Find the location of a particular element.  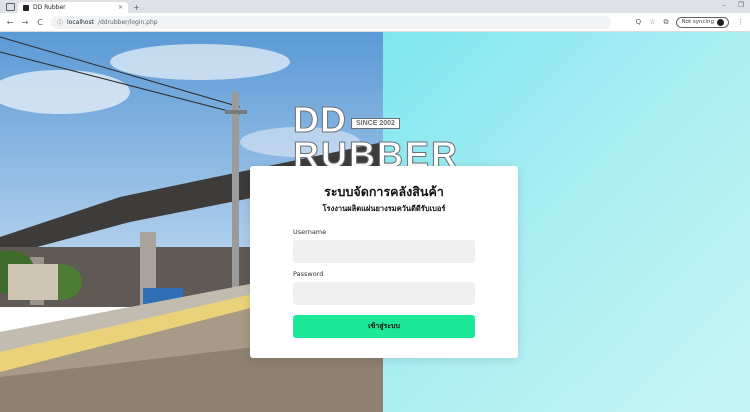

url-field: ⓘ localhost/ddrubber/login.php is located at coordinates (331, 22).